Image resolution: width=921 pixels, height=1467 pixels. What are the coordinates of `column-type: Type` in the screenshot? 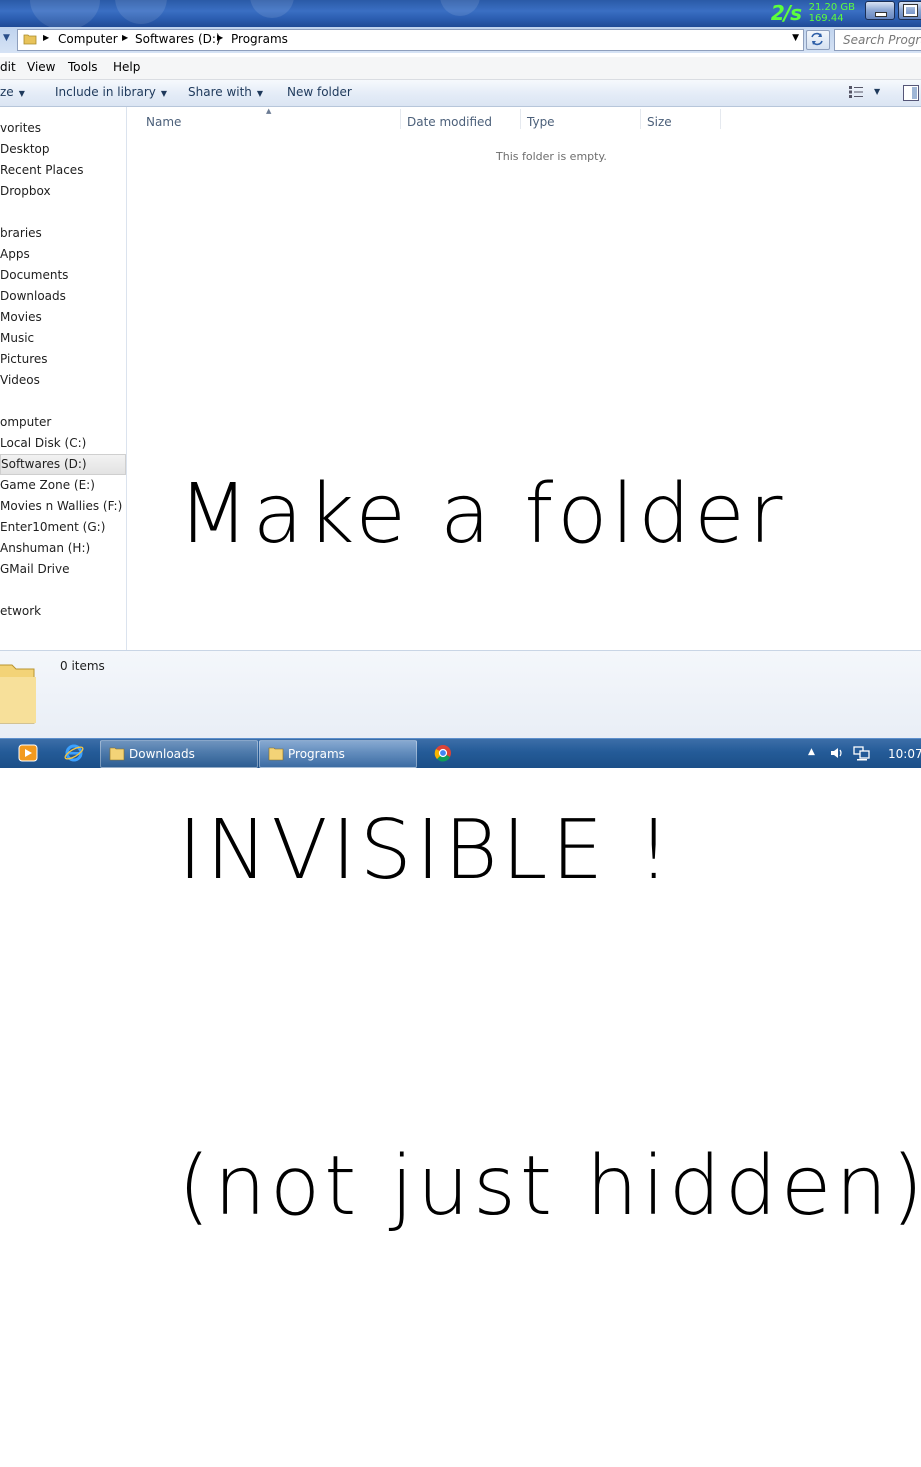 It's located at (541, 122).